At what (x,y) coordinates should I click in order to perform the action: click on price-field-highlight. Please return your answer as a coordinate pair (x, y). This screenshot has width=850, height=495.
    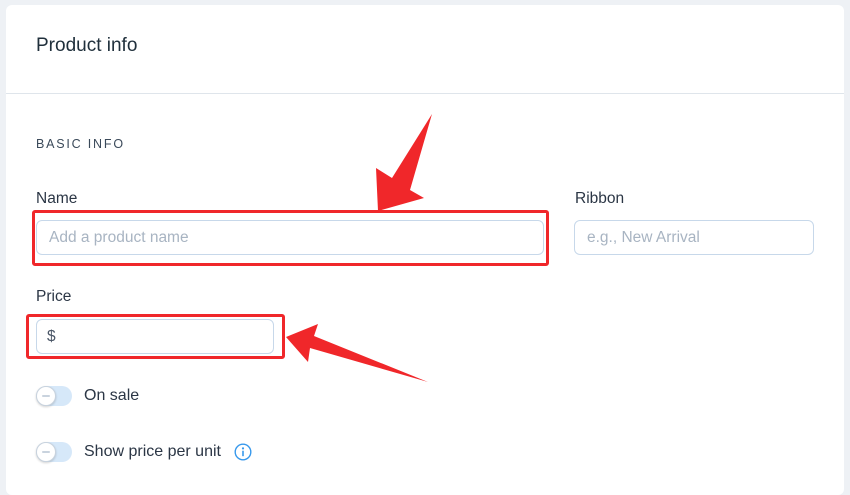
    Looking at the image, I should click on (155, 336).